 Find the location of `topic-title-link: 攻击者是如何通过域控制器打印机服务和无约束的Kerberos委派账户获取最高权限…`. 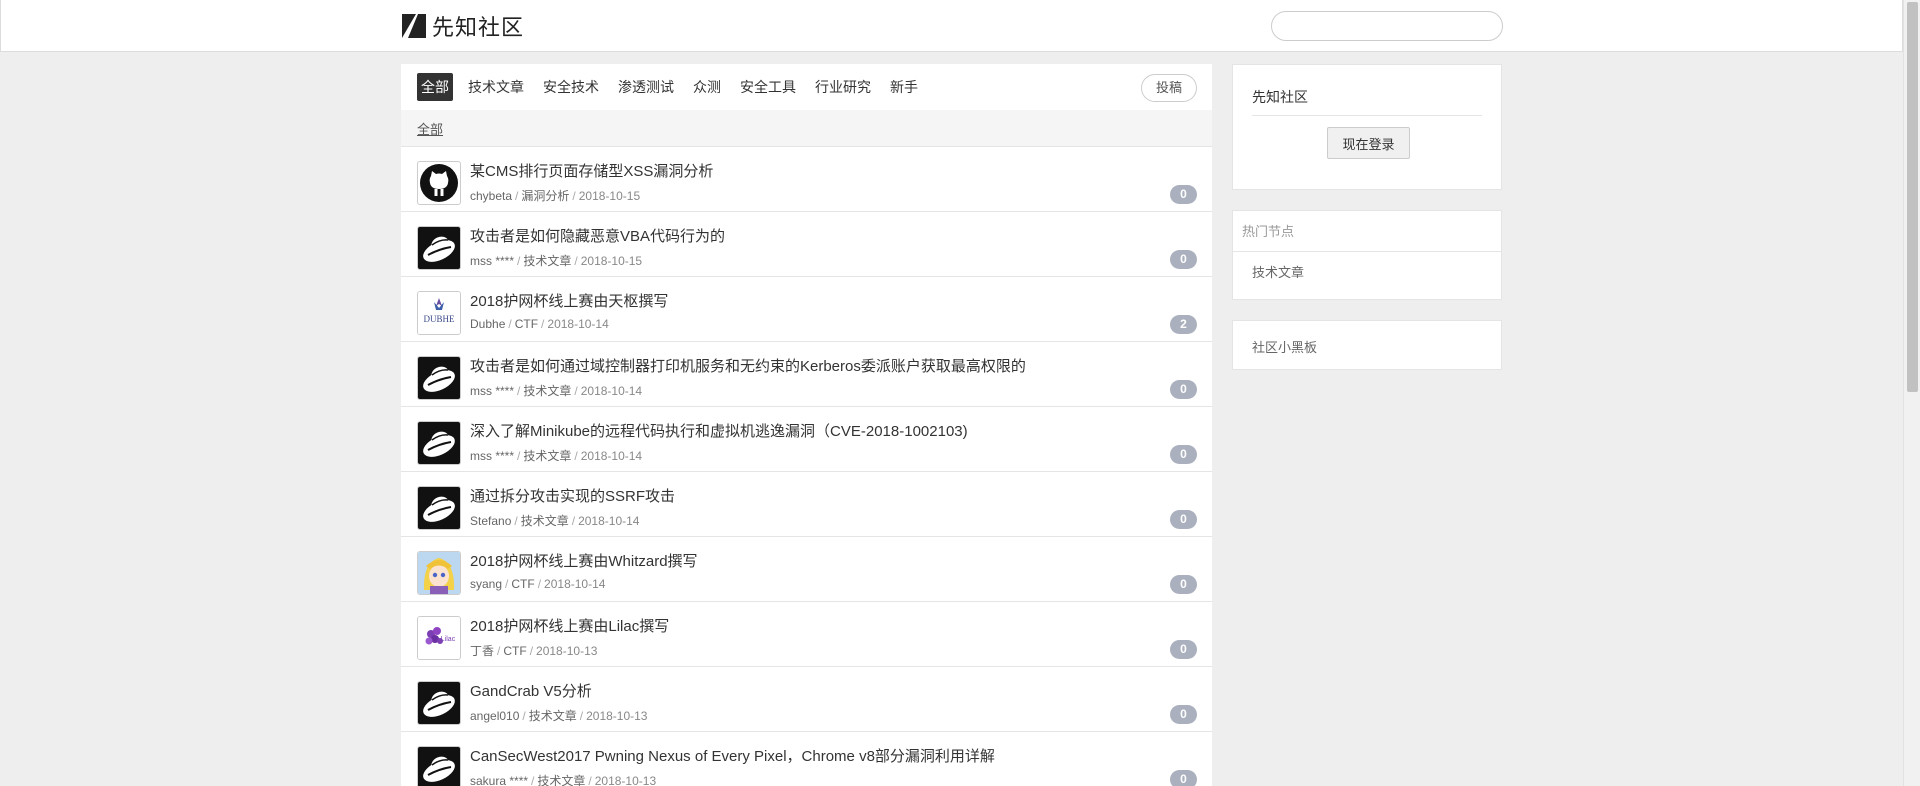

topic-title-link: 攻击者是如何通过域控制器打印机服务和无约束的Kerberos委派账户获取最高权限… is located at coordinates (748, 365).